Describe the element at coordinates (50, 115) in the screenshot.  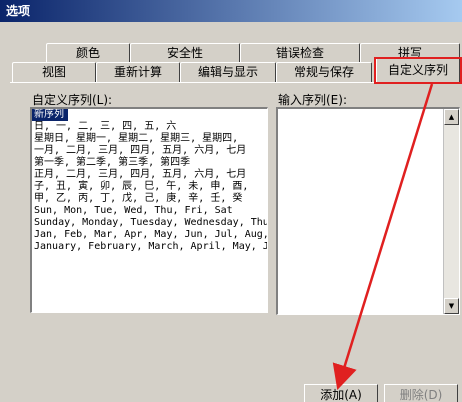
I see `list-item: 新序列` at that location.